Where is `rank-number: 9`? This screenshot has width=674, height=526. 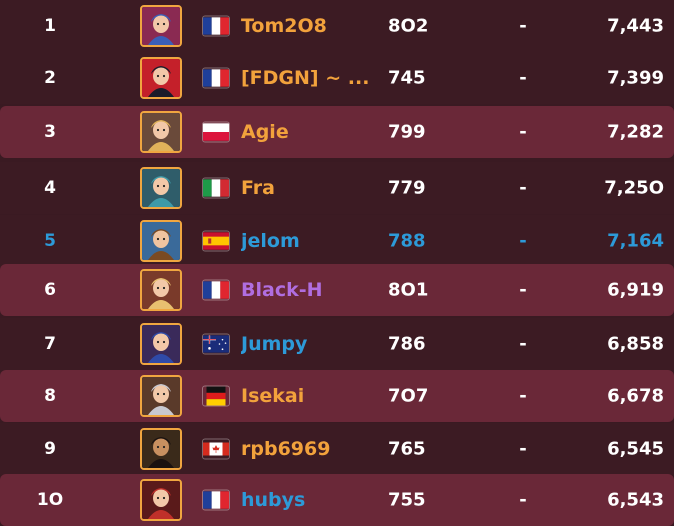 rank-number: 9 is located at coordinates (50, 449).